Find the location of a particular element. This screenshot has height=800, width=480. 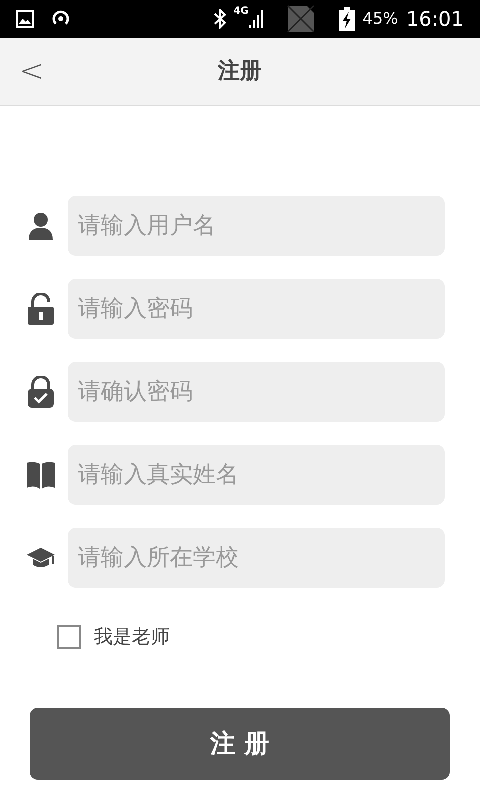

graduation-cap-icon is located at coordinates (41, 558).